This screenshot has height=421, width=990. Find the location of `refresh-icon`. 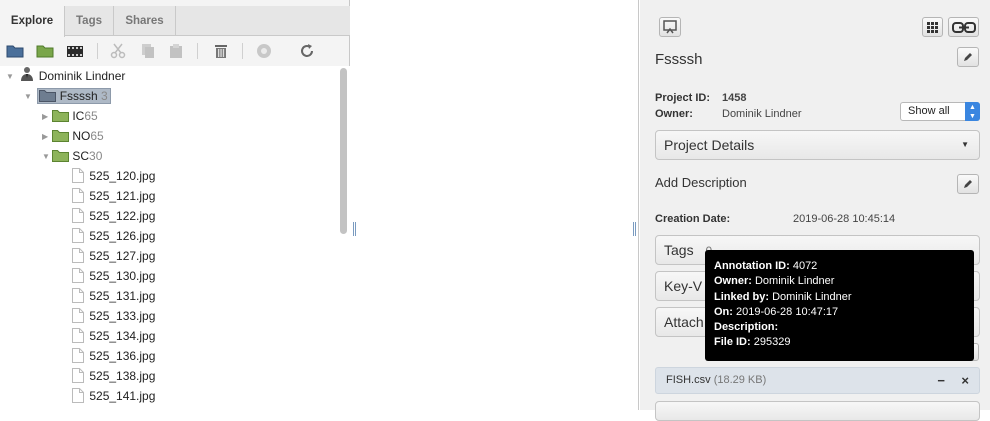

refresh-icon is located at coordinates (307, 51).